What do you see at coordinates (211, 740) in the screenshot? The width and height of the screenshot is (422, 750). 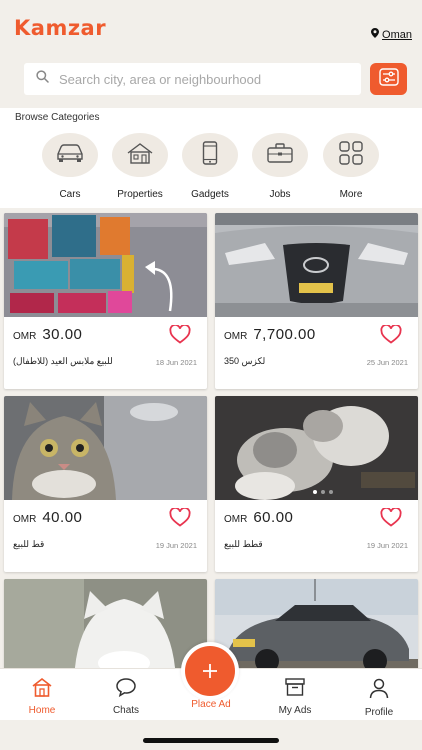 I see `home-indicator` at bounding box center [211, 740].